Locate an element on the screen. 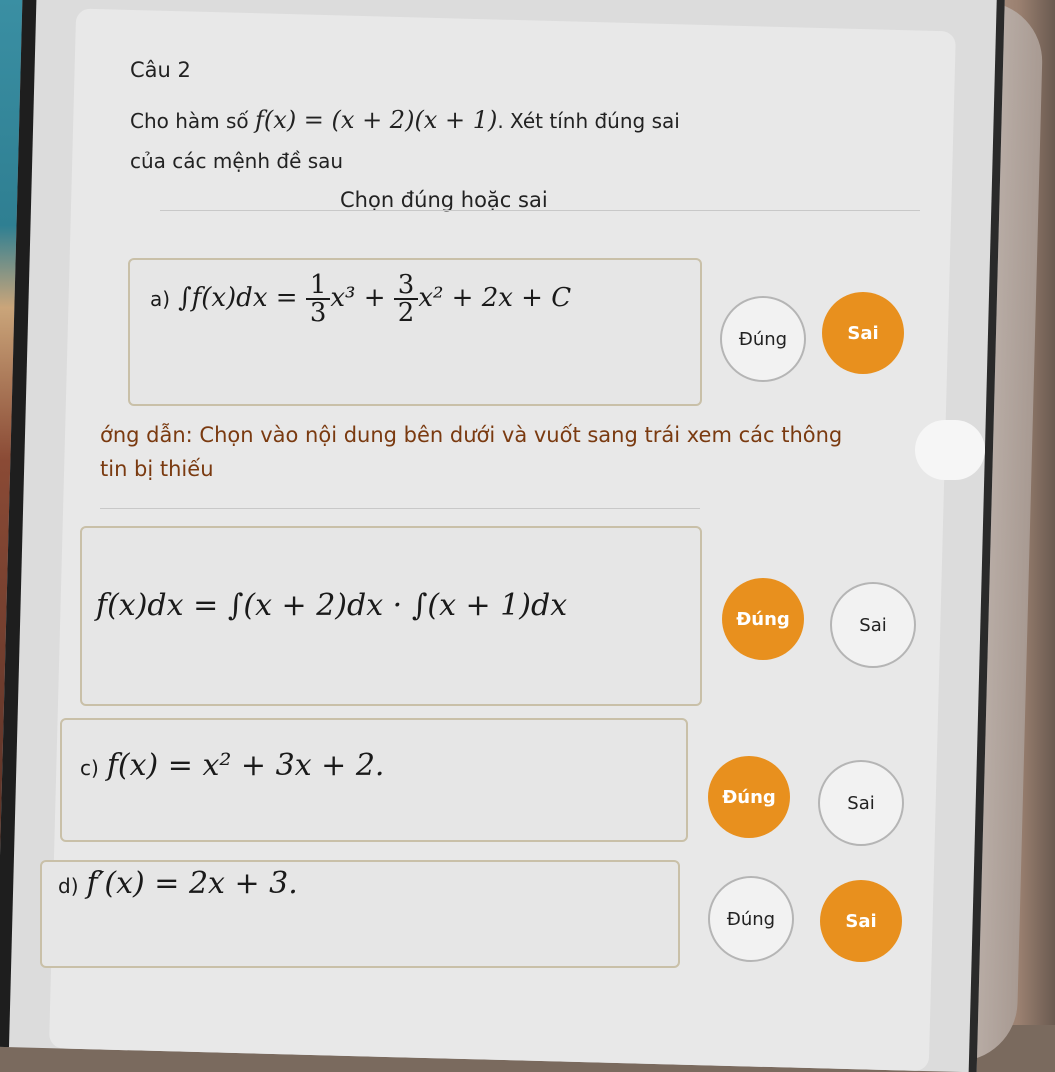 Image resolution: width=1055 pixels, height=1072 pixels. statement-b-false-button: Sai is located at coordinates (873, 625).